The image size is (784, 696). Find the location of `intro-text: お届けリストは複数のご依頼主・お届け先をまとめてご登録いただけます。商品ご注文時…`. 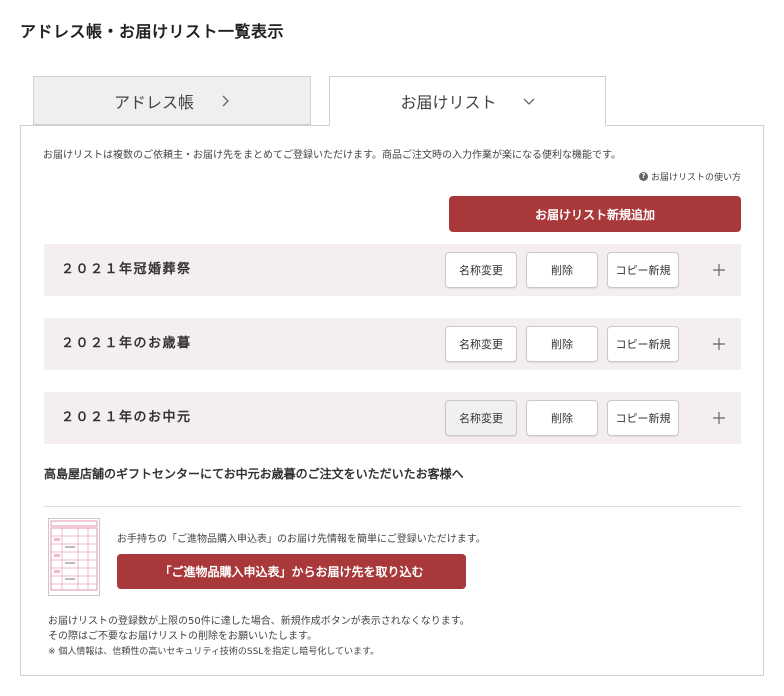

intro-text: お届けリストは複数のご依頼主・お届け先をまとめてご登録いただけます。商品ご注文時… is located at coordinates (332, 155).